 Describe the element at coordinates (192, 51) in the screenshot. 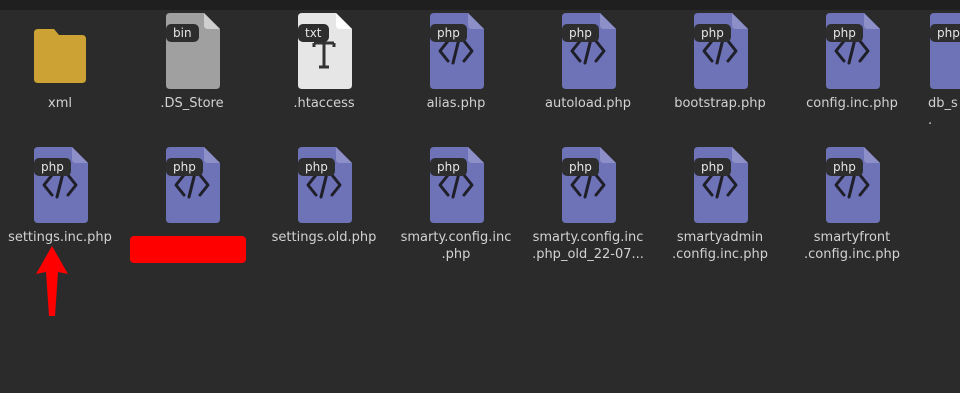

I see `bin-file-icon: bin` at that location.